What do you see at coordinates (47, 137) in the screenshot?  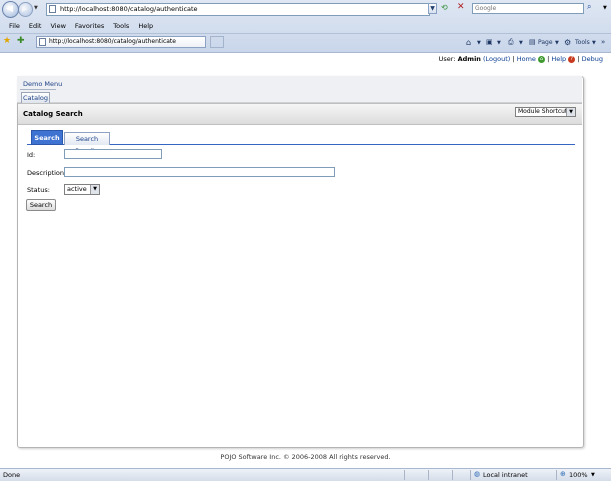 I see `tab-search: Search` at bounding box center [47, 137].